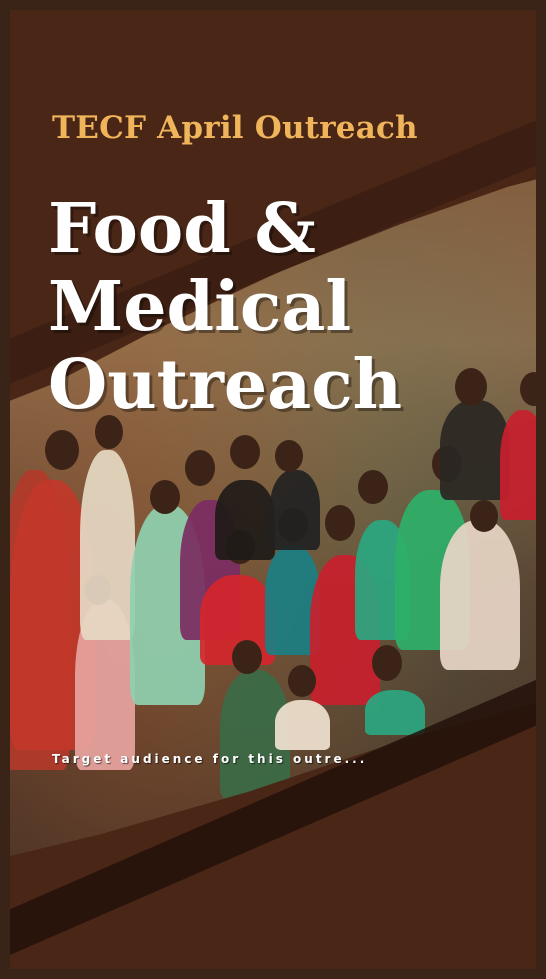 Image resolution: width=546 pixels, height=979 pixels. What do you see at coordinates (235, 128) in the screenshot?
I see `poster-subtitle: TECF April Outreach` at bounding box center [235, 128].